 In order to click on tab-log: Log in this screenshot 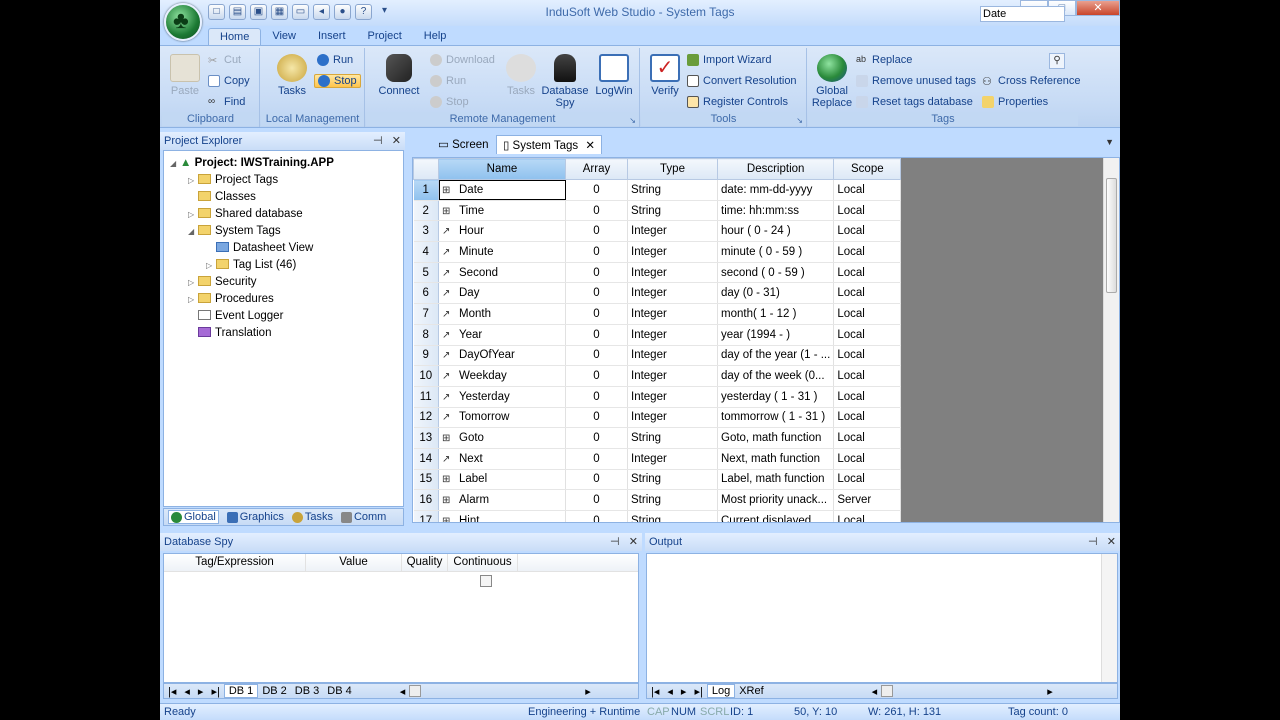, I will do `click(721, 691)`.